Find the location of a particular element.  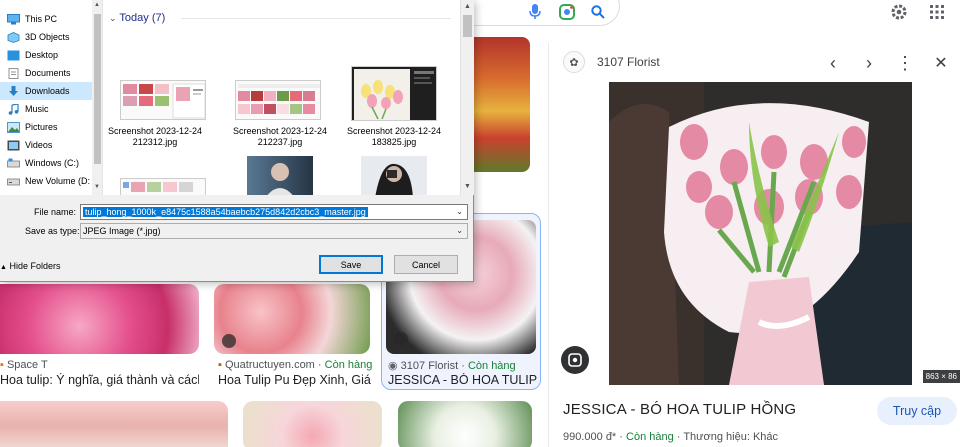

pc-icon is located at coordinates (13, 18).